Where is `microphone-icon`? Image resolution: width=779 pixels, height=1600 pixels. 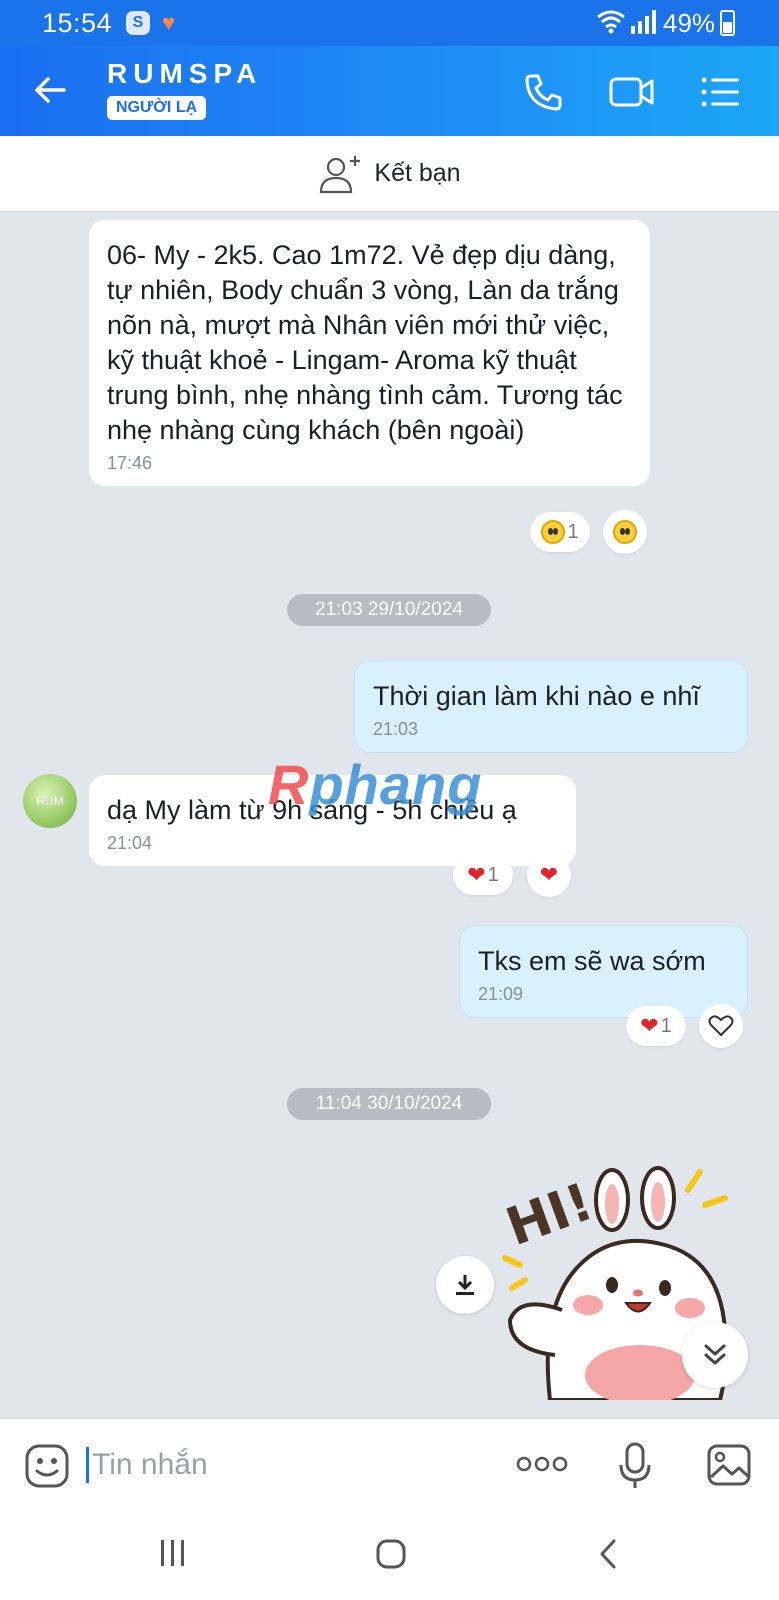 microphone-icon is located at coordinates (635, 1466).